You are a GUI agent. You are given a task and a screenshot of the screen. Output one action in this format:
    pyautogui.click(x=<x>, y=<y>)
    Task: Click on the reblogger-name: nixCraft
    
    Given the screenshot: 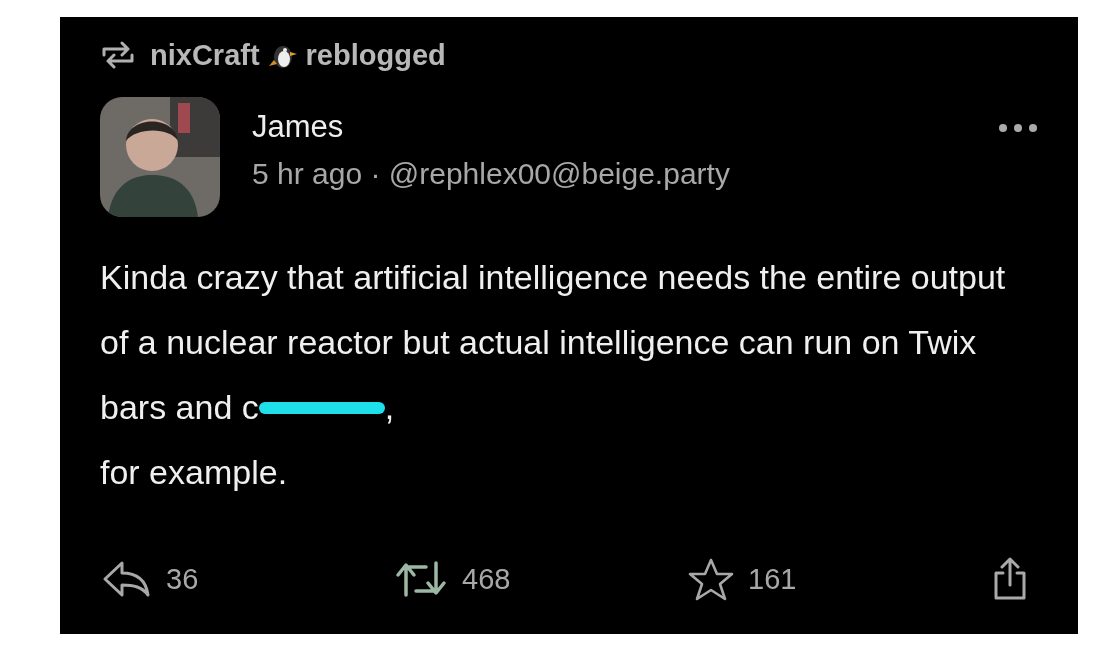 What is the action you would take?
    pyautogui.click(x=205, y=55)
    